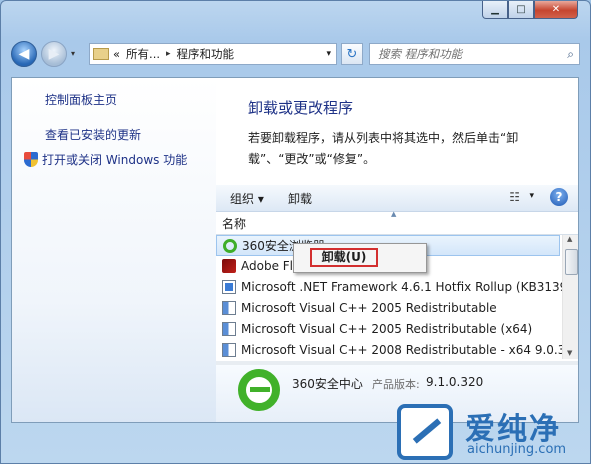 This screenshot has width=591, height=464. What do you see at coordinates (569, 239) in the screenshot?
I see `scroll-up-icon: ▲` at bounding box center [569, 239].